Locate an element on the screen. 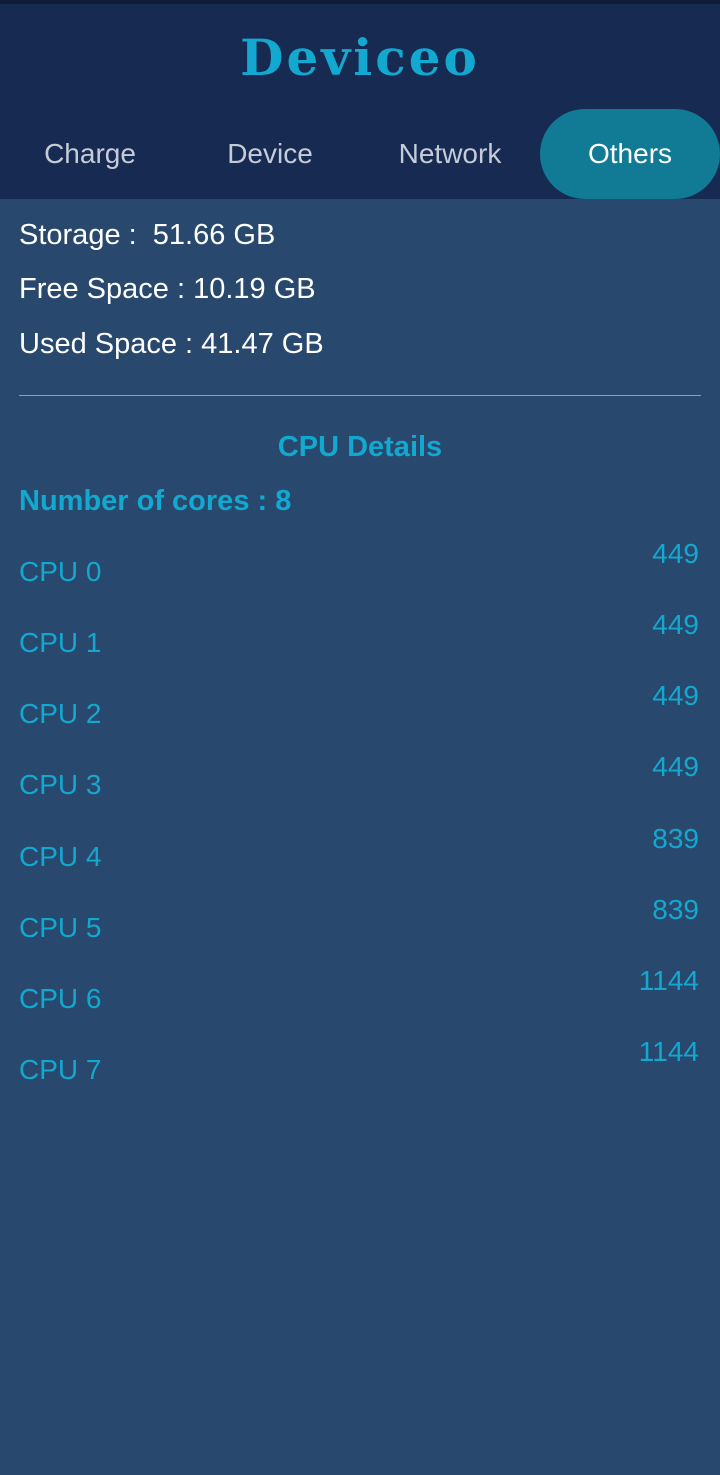 Image resolution: width=720 pixels, height=1475 pixels. tab-charge: Charge is located at coordinates (90, 154).